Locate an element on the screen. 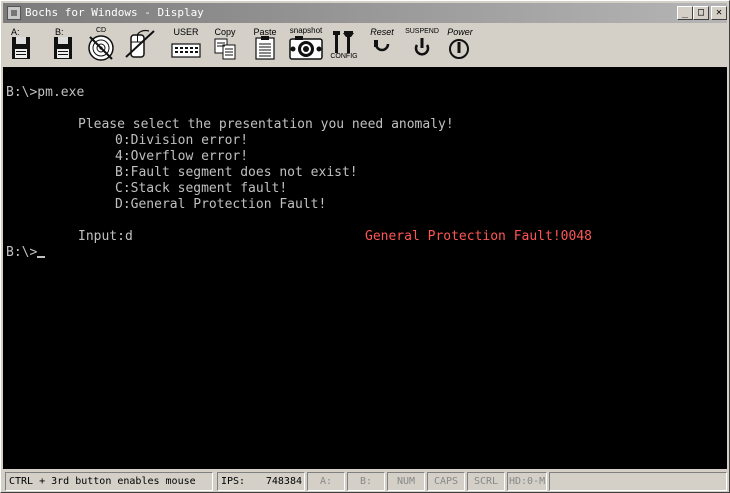 The width and height of the screenshot is (730, 493). mouse-button is located at coordinates (140, 45).